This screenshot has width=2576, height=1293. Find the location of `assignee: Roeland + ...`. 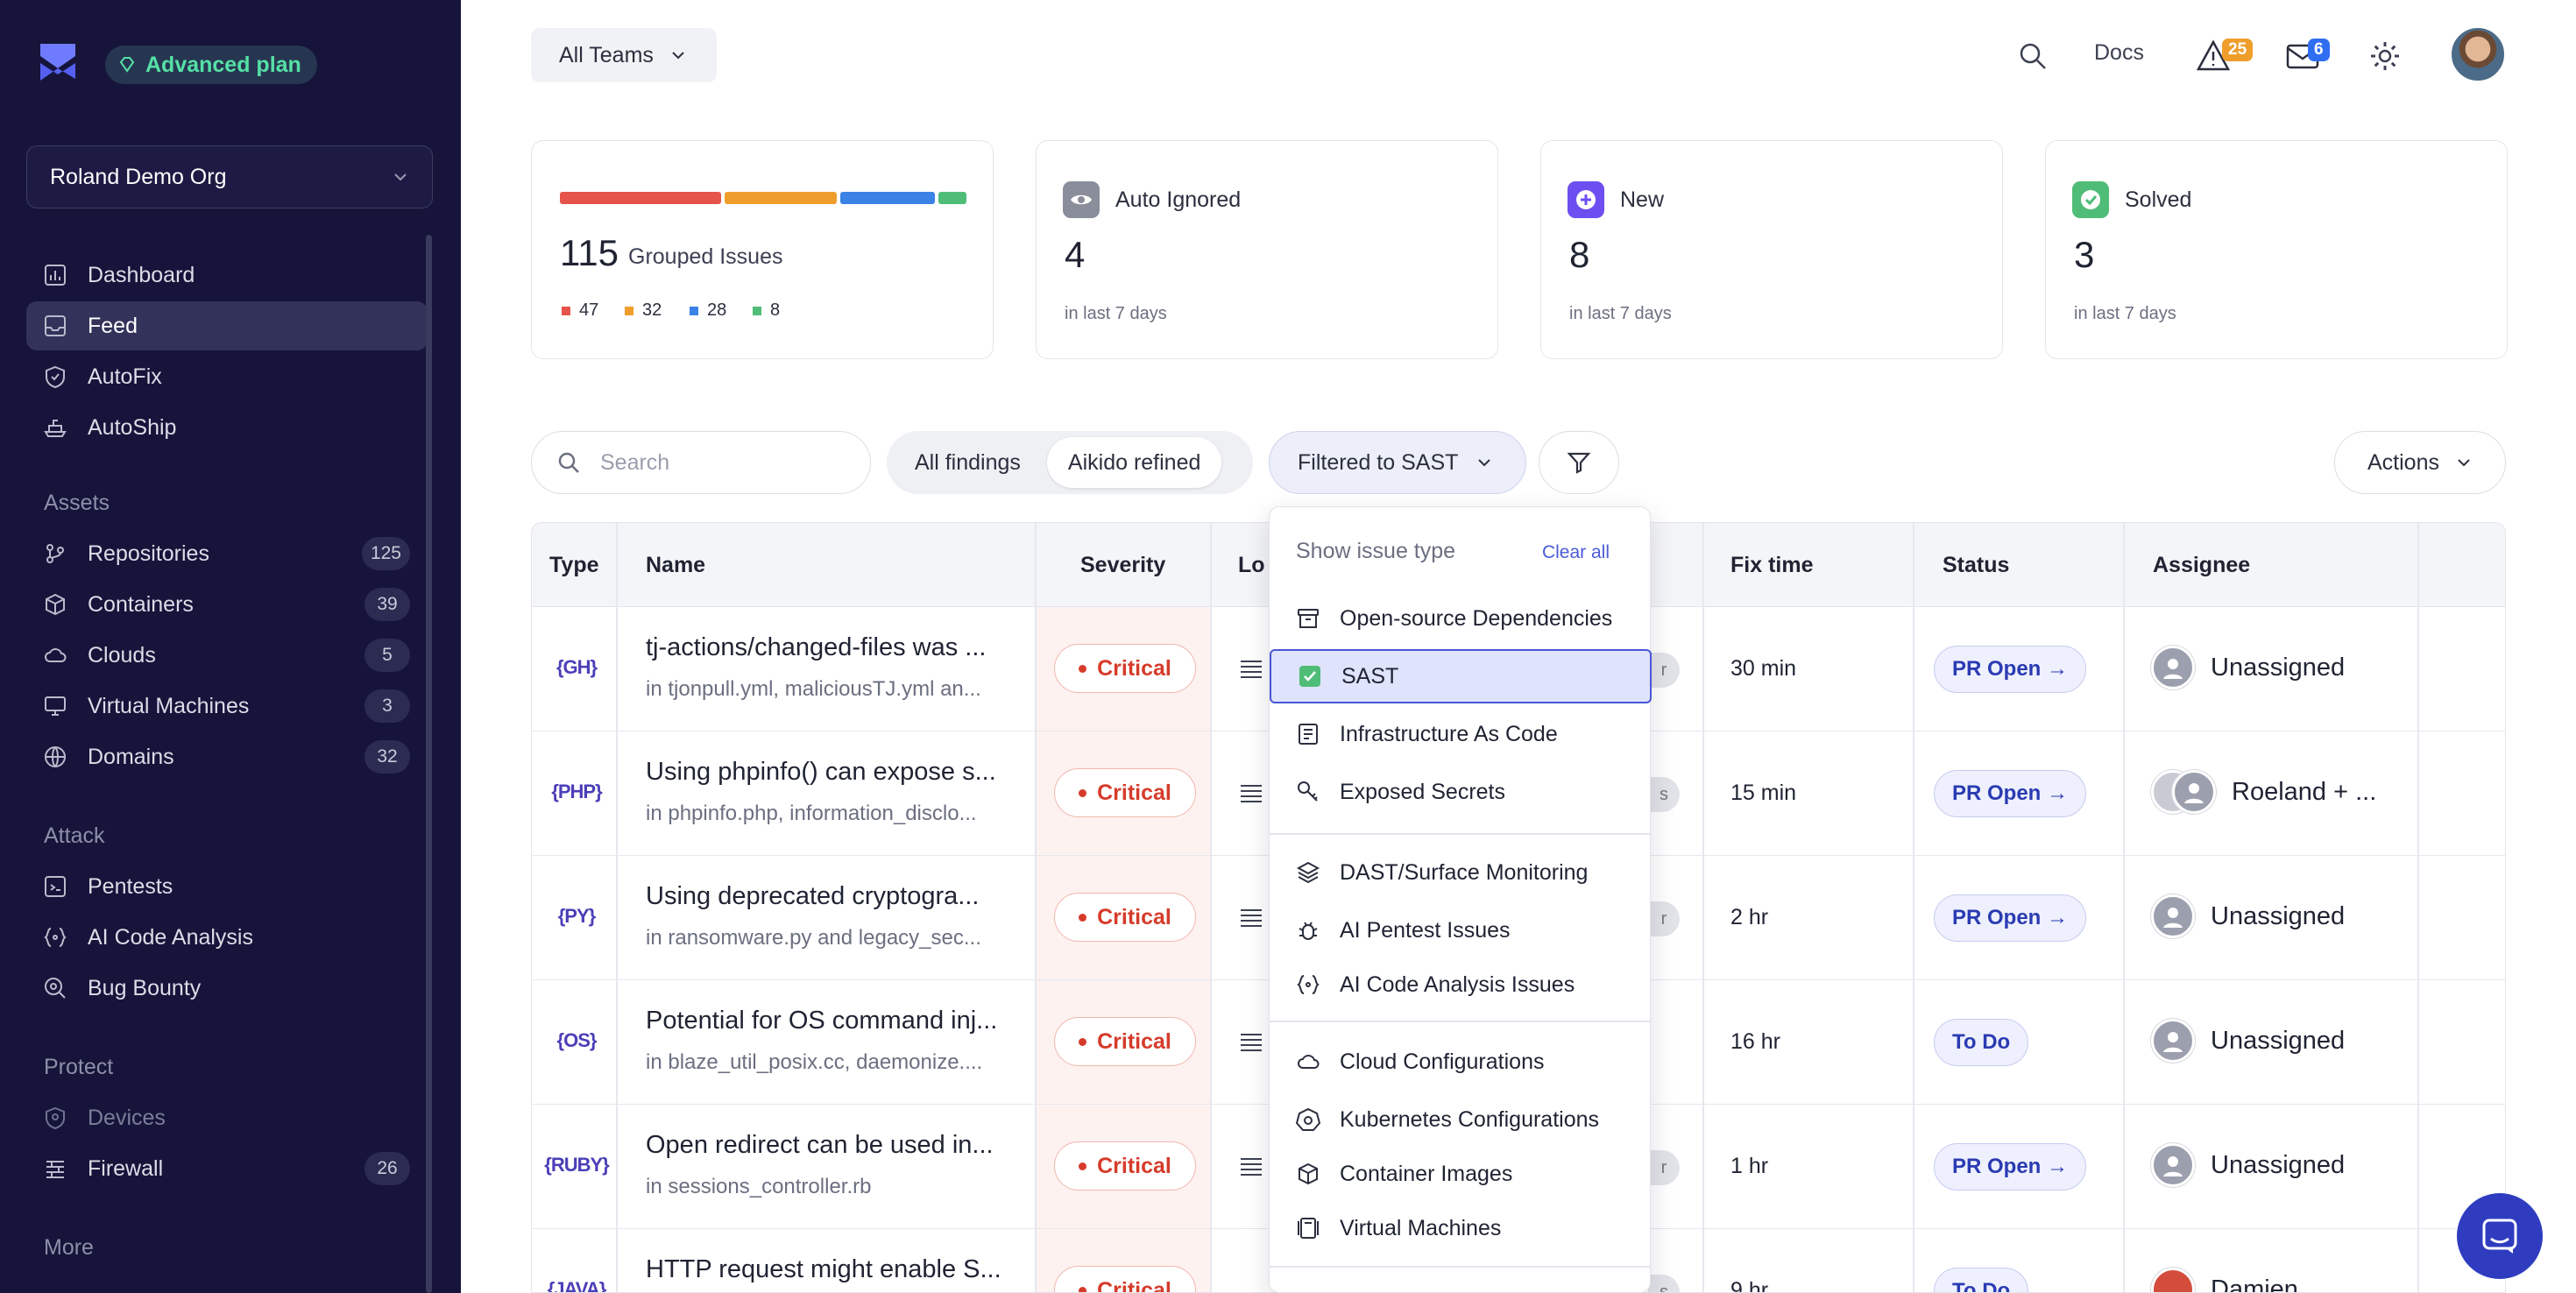

assignee: Roeland + ... is located at coordinates (2263, 792).